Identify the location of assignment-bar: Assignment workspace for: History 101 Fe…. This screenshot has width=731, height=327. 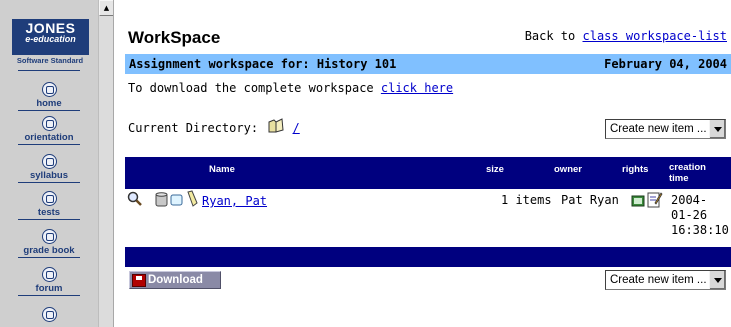
(428, 64).